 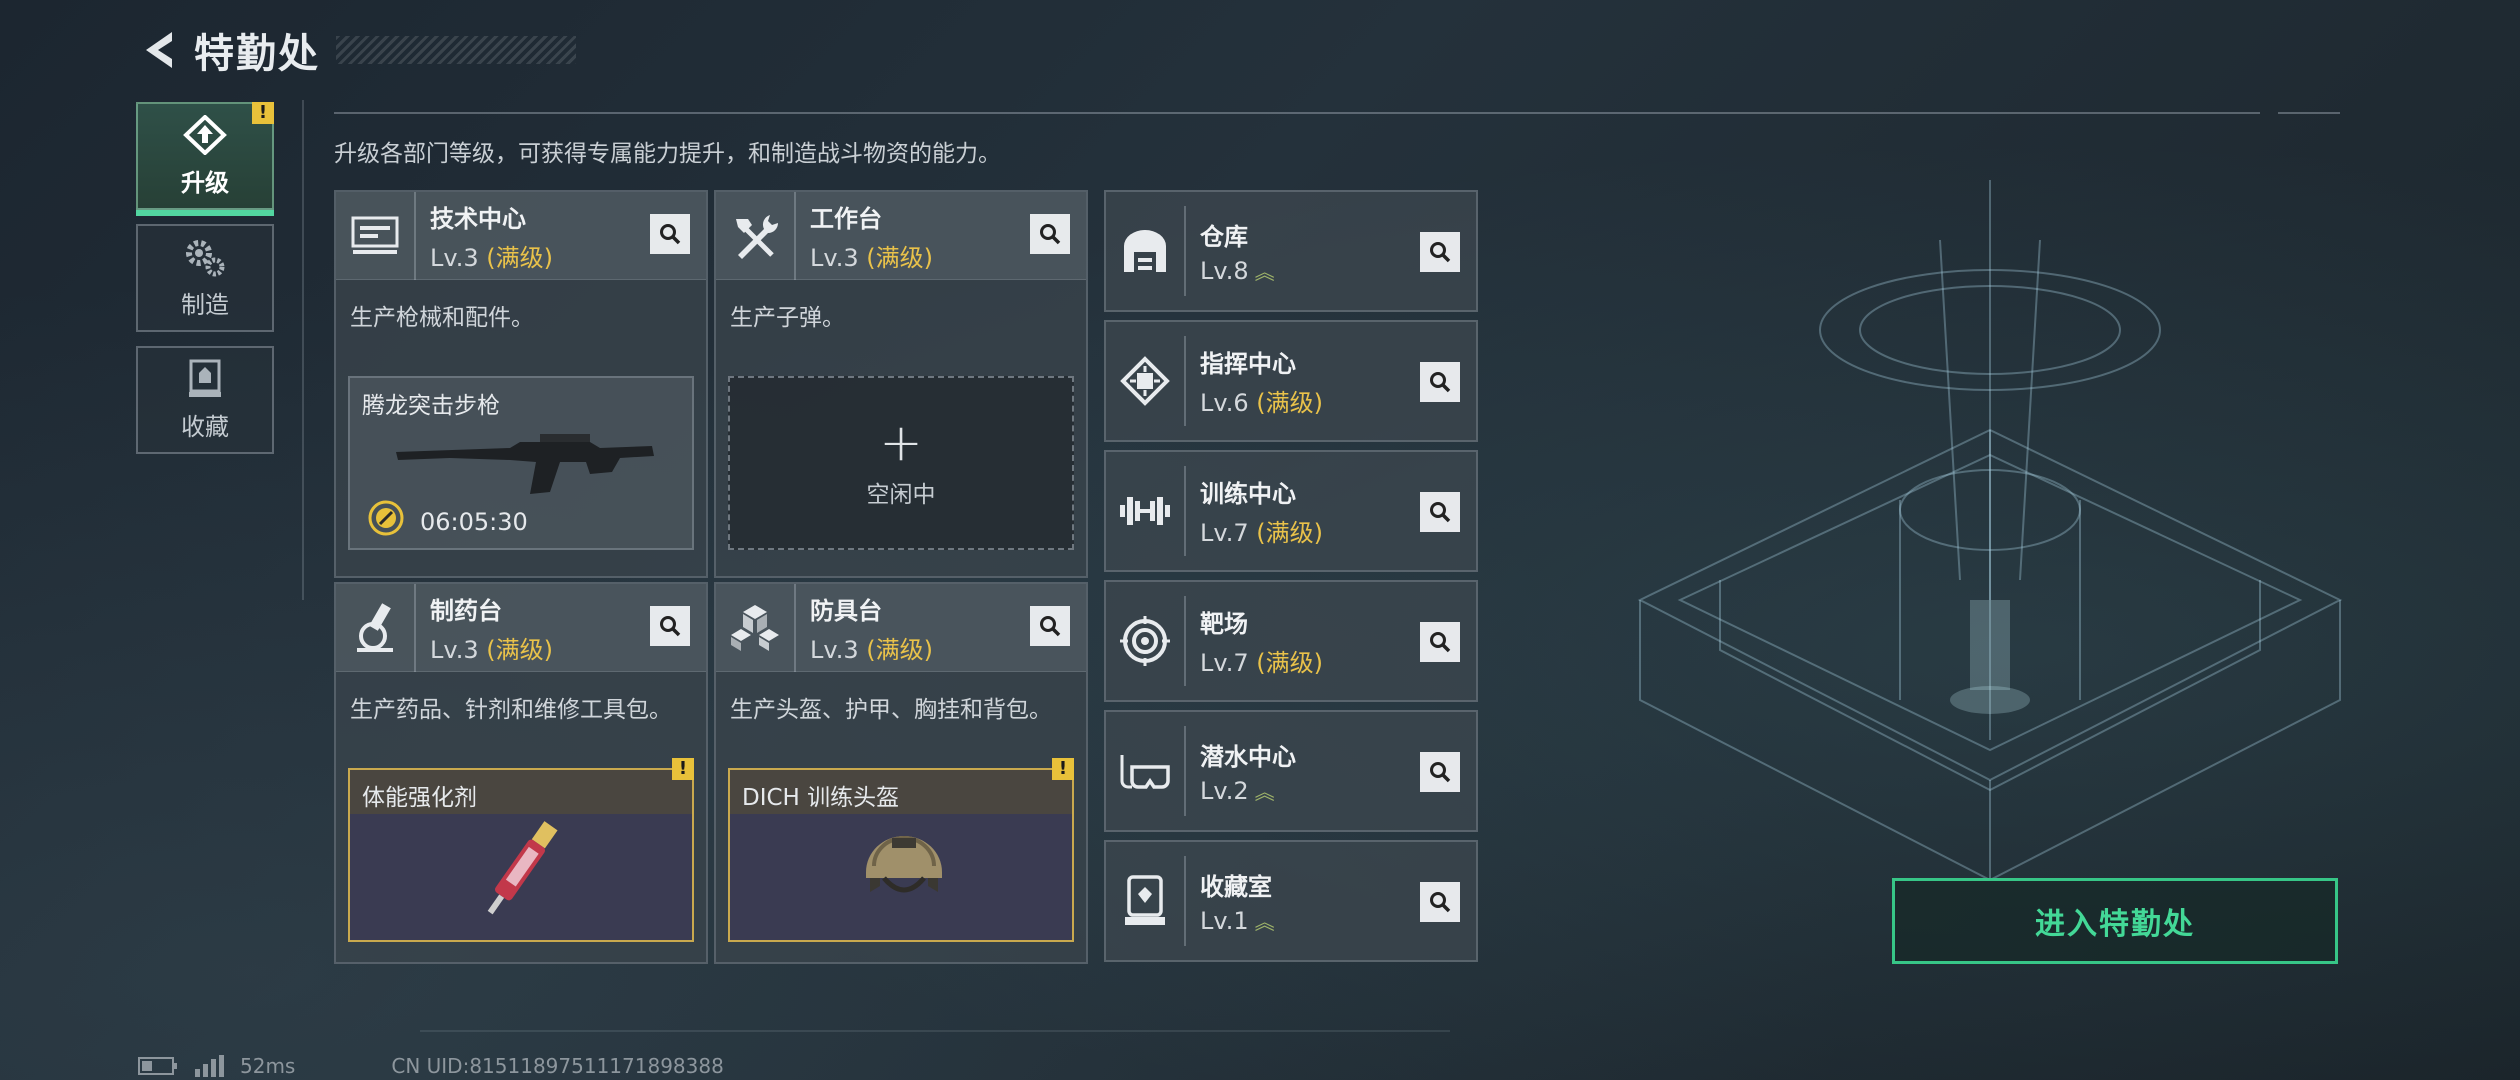 I want to click on facility-name: 靶场, so click(x=1224, y=624).